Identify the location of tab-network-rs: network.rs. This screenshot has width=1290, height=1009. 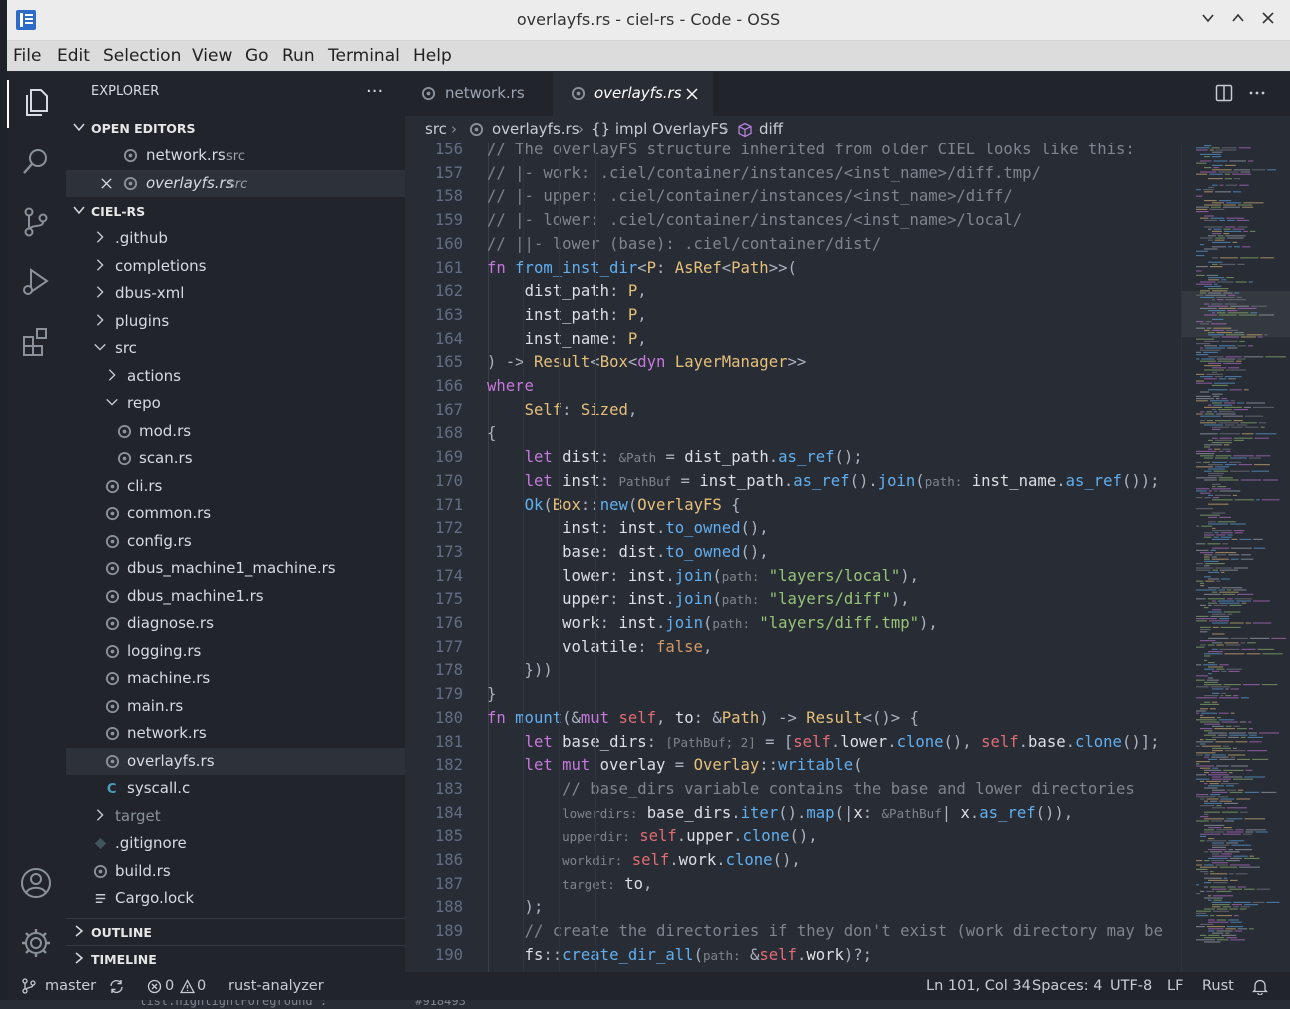
(479, 94).